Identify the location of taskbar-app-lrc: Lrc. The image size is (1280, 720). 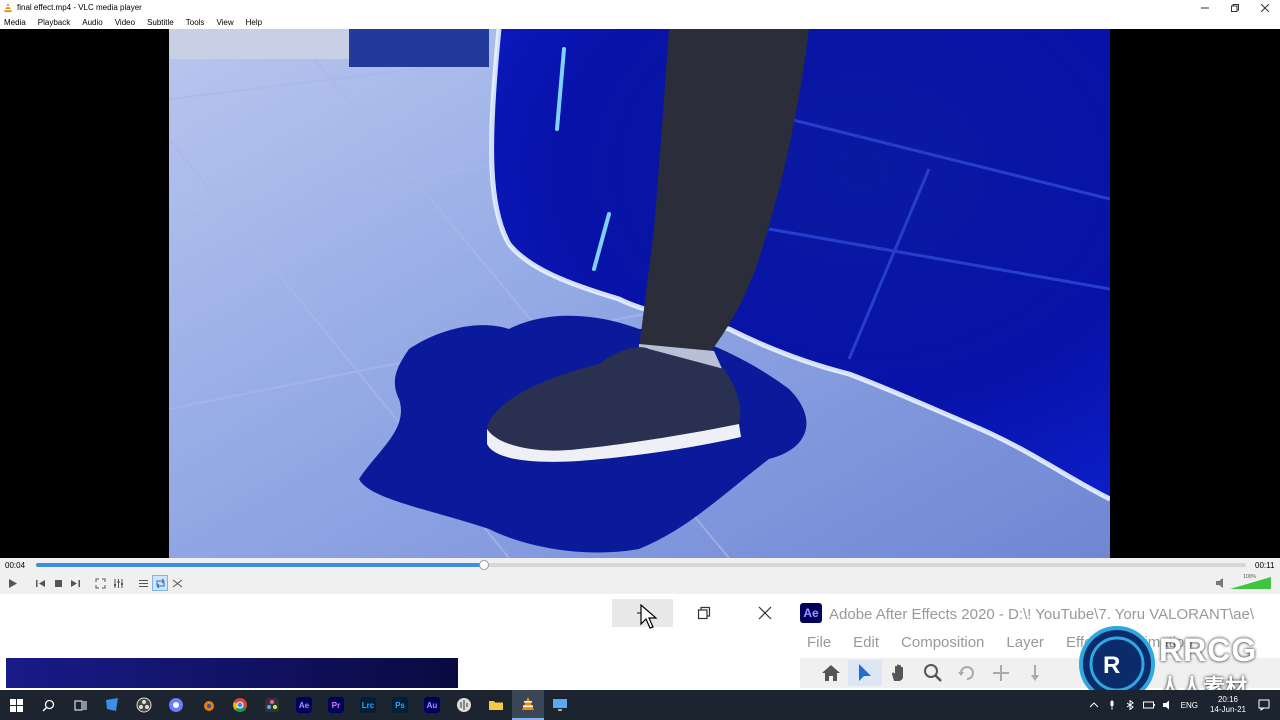
(368, 705).